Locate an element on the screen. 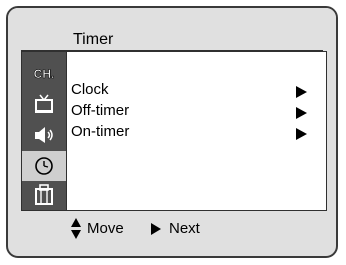 Image resolution: width=346 pixels, height=265 pixels. up-down-arrow-icon is located at coordinates (77, 229).